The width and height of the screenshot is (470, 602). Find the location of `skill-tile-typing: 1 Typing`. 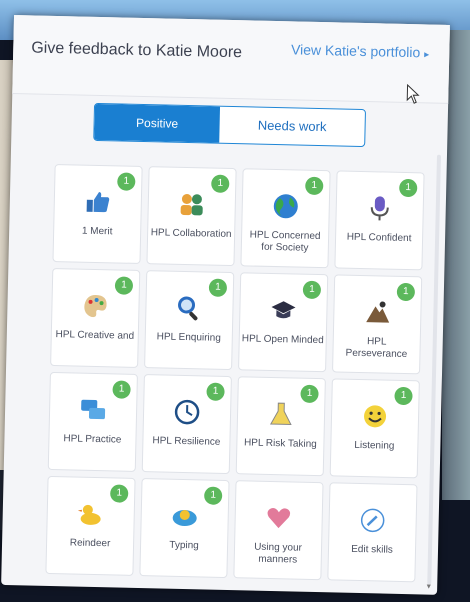

skill-tile-typing: 1 Typing is located at coordinates (184, 528).